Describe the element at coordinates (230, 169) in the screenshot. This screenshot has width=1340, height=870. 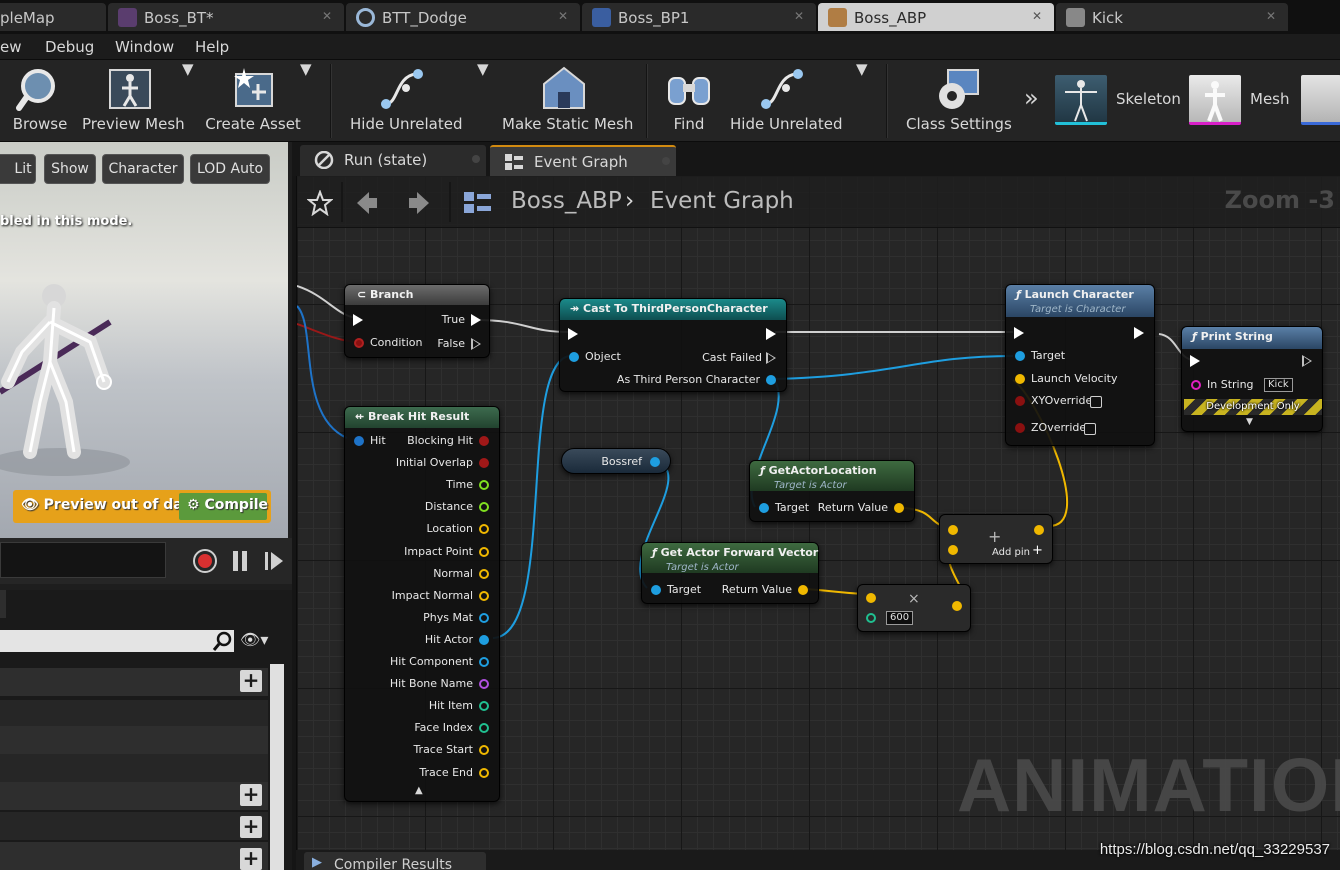
I see `lod-button: LOD Auto` at that location.